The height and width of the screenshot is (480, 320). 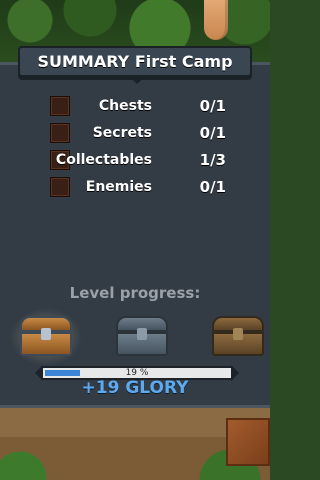 I want to click on bronze-chest-icon, so click(x=46, y=337).